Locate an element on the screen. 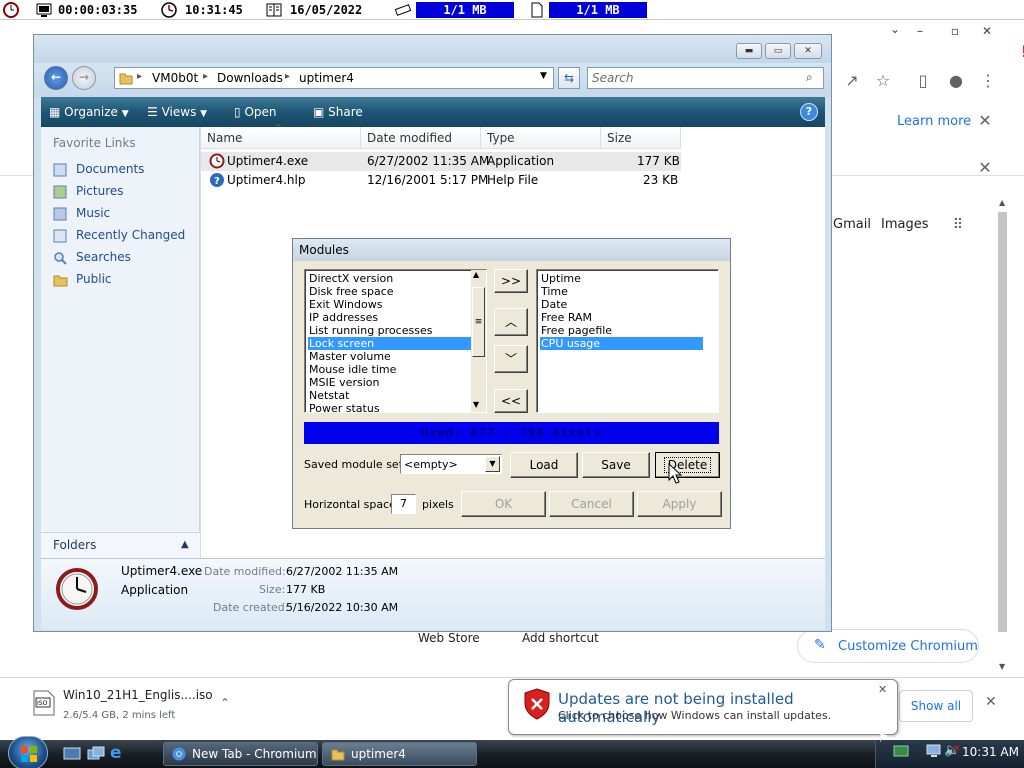 Image resolution: width=1024 pixels, height=768 pixels. address-bar: ▸ VM0b0t ▸ Downloads ▸ uptimer4 ▼ is located at coordinates (334, 78).